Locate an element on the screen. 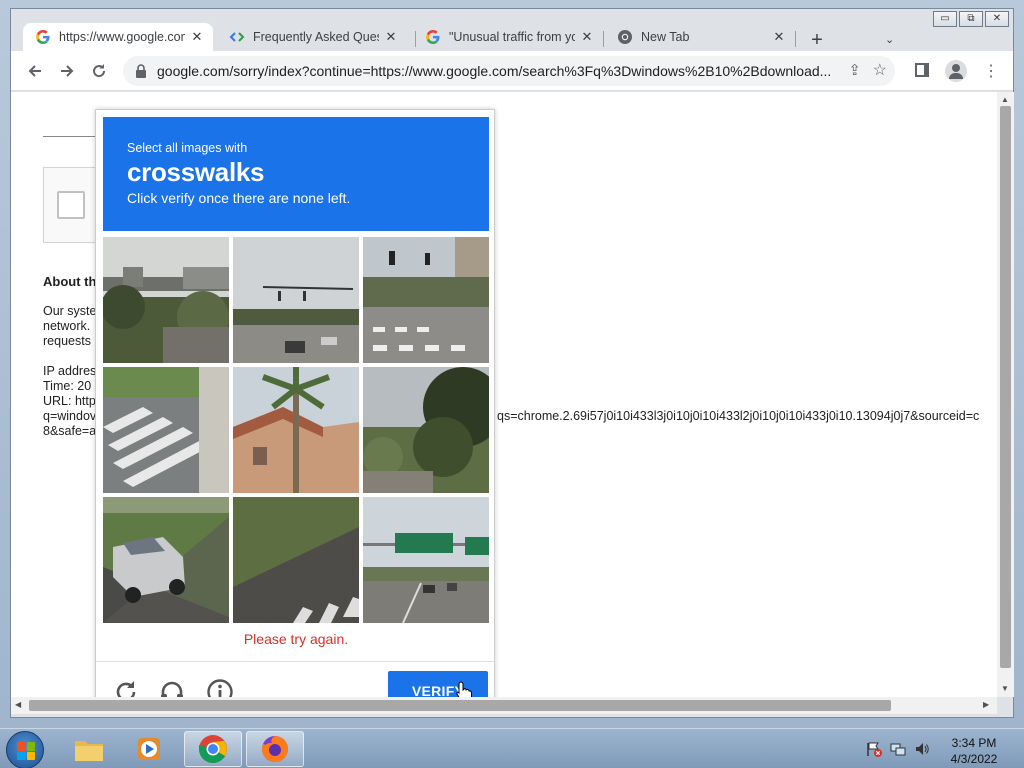  horizontal-scrollbar: ◀ ▶ is located at coordinates (504, 705).